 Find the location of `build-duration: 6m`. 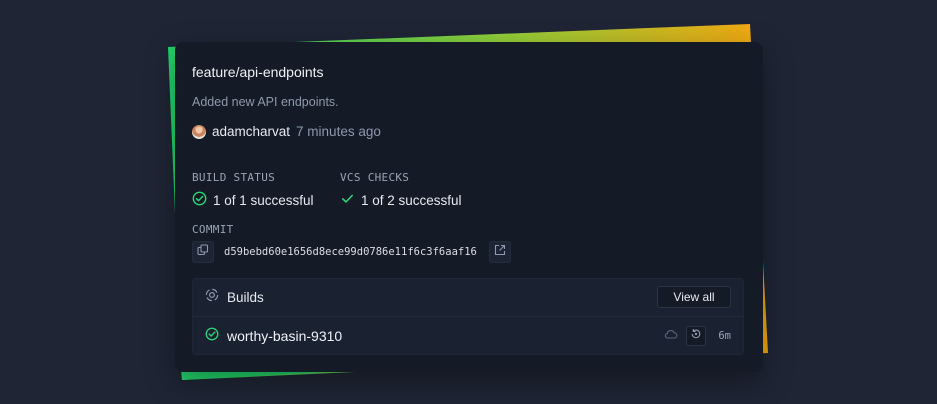

build-duration: 6m is located at coordinates (724, 336).